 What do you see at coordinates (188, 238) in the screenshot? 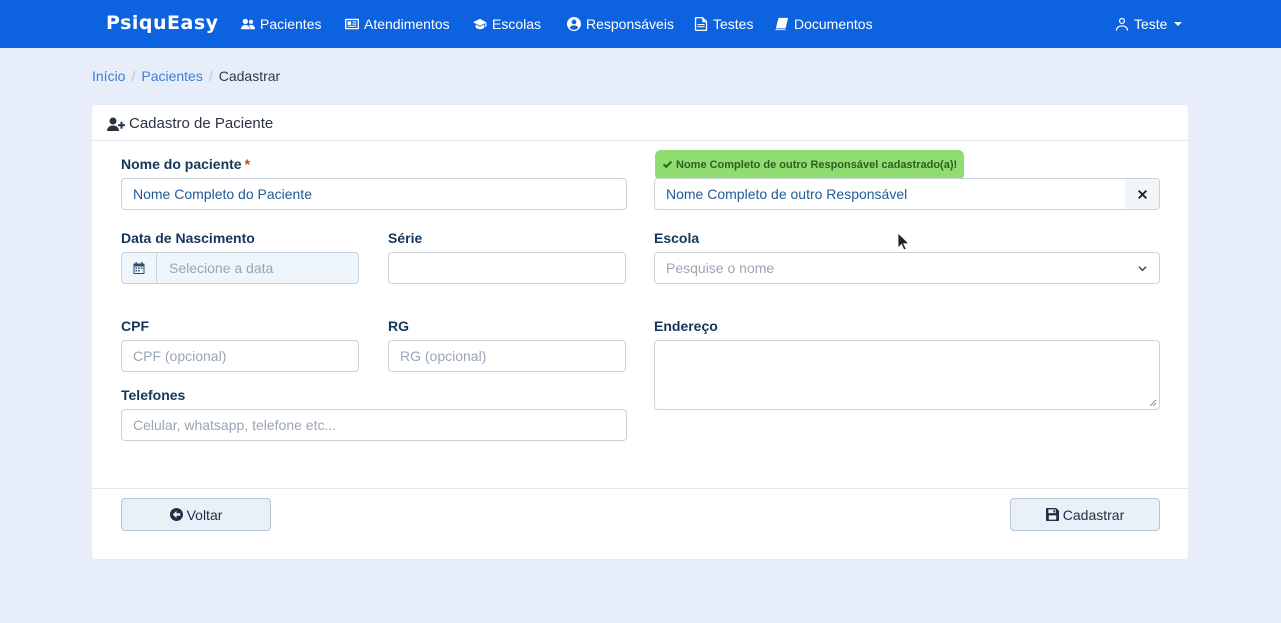
I see `data-nascimento-label: Data de Nascimento` at bounding box center [188, 238].